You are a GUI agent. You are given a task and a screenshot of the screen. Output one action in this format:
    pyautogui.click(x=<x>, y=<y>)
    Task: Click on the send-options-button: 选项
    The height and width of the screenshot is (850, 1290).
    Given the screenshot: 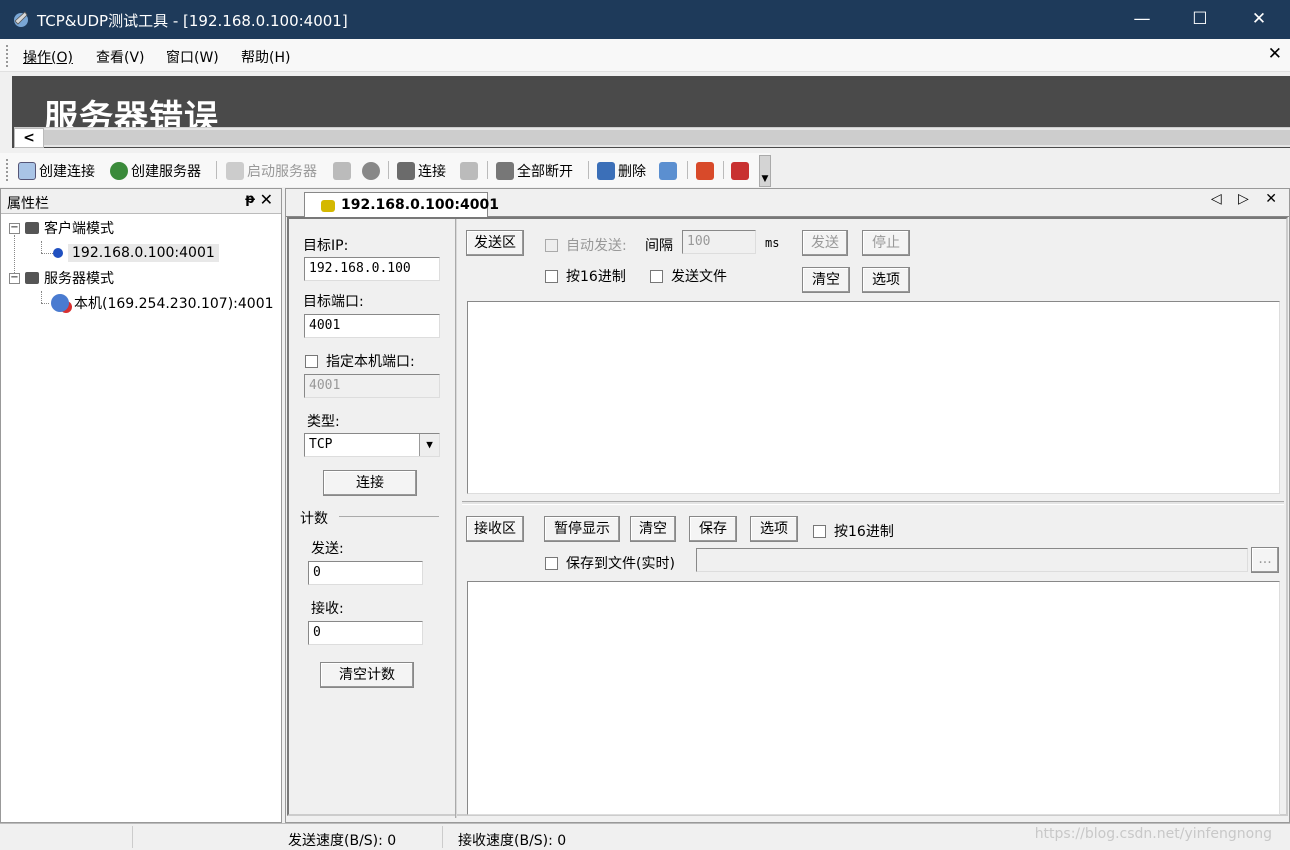 What is the action you would take?
    pyautogui.click(x=886, y=280)
    